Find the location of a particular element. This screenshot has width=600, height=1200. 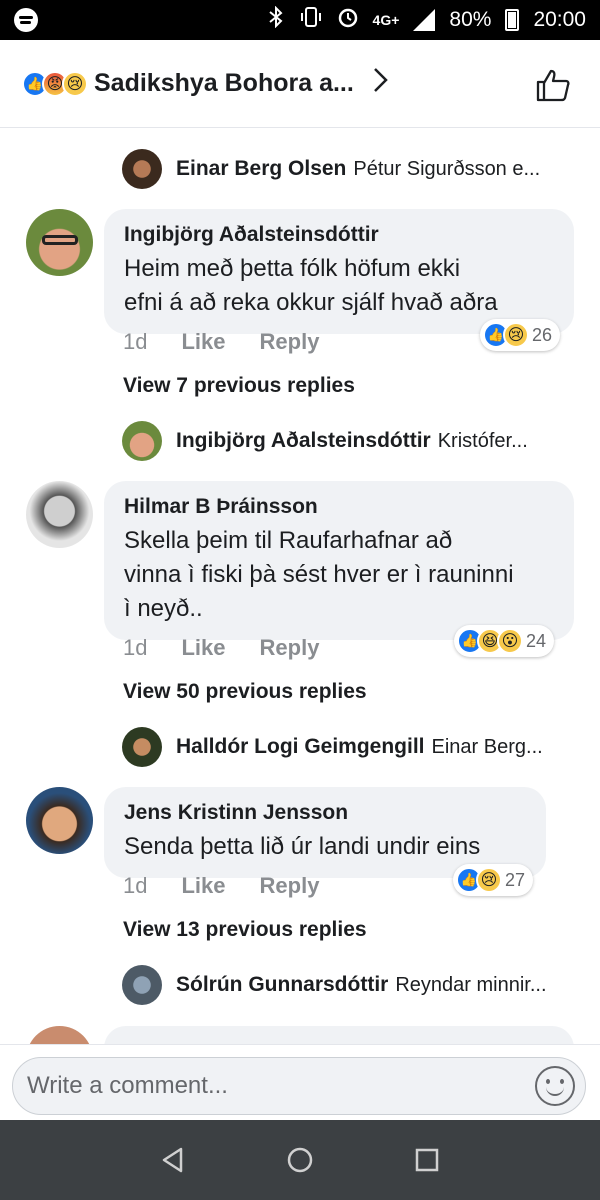

reaction-summary: 👍 😆 😮 24 is located at coordinates (504, 641).